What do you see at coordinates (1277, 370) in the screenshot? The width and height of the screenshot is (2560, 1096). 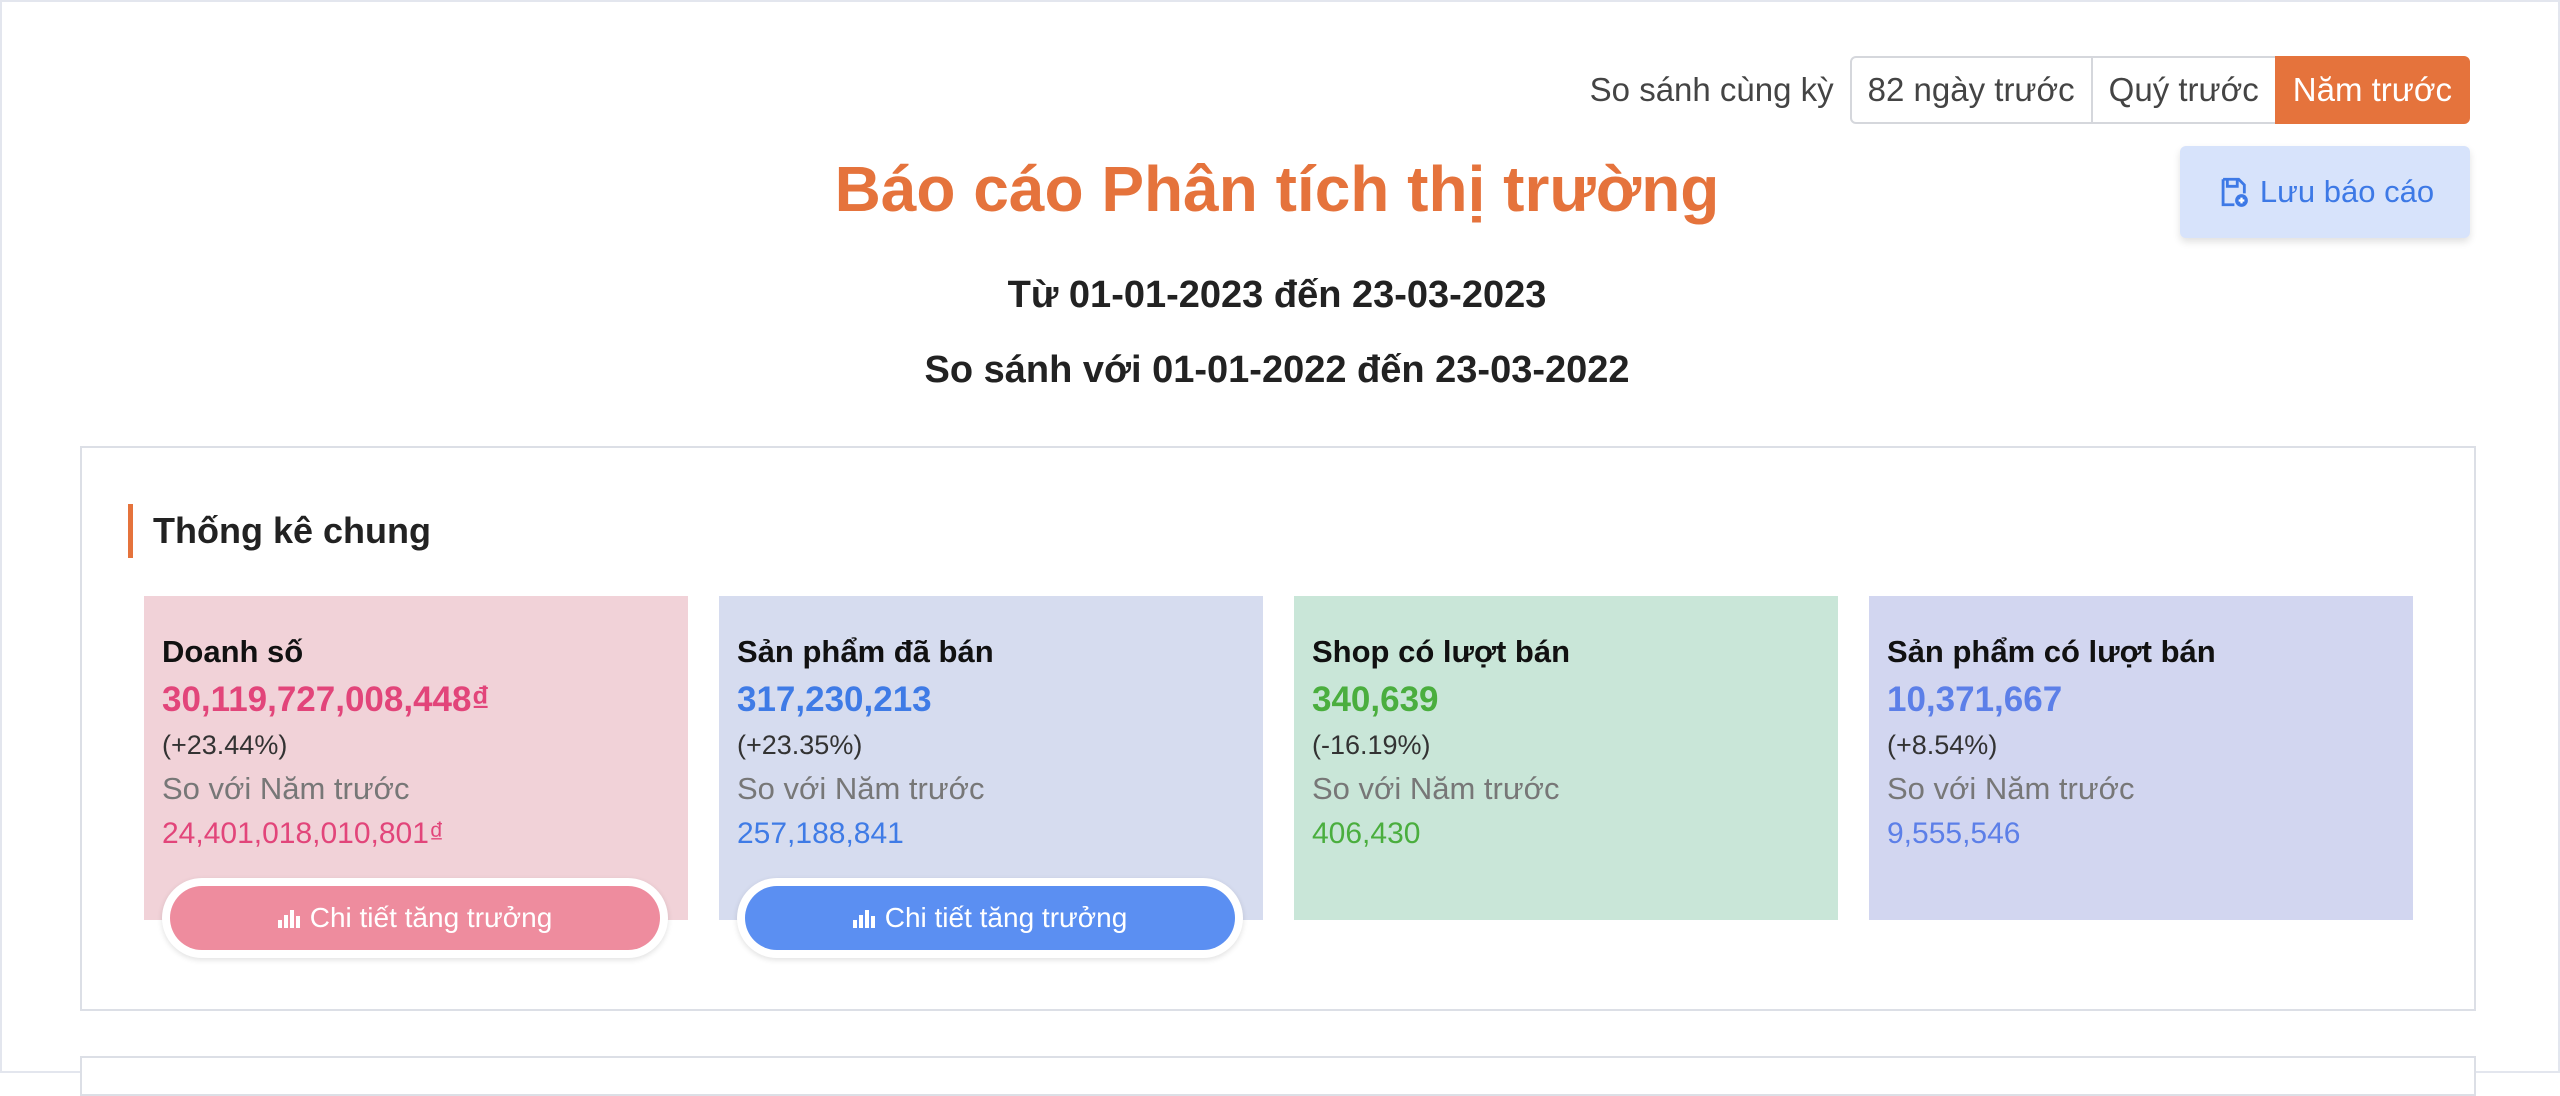 I see `compare-range: So sánh với 01-01-2022 đến 23-03-2022` at bounding box center [1277, 370].